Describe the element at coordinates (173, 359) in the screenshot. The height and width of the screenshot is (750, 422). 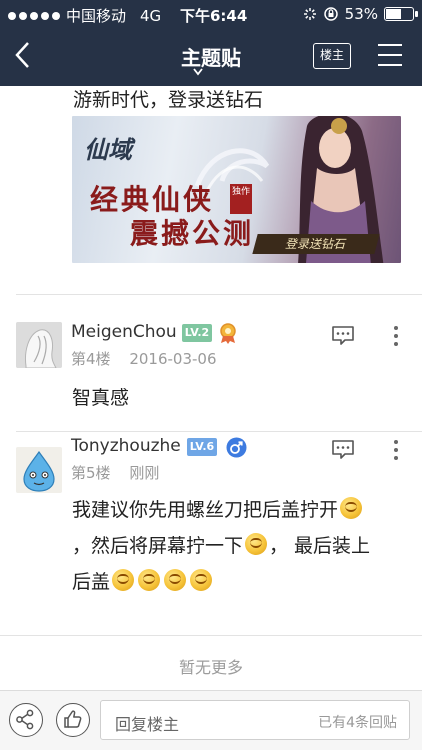
I see `post-time: 2016-03-06` at that location.